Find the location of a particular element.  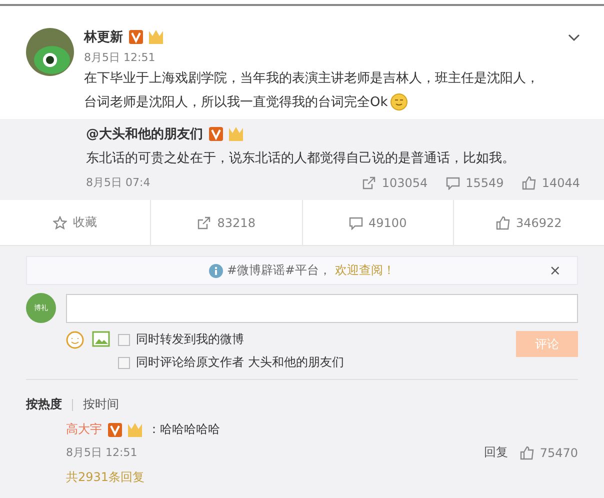

repost-time: 8月5日 07:4 is located at coordinates (118, 182).